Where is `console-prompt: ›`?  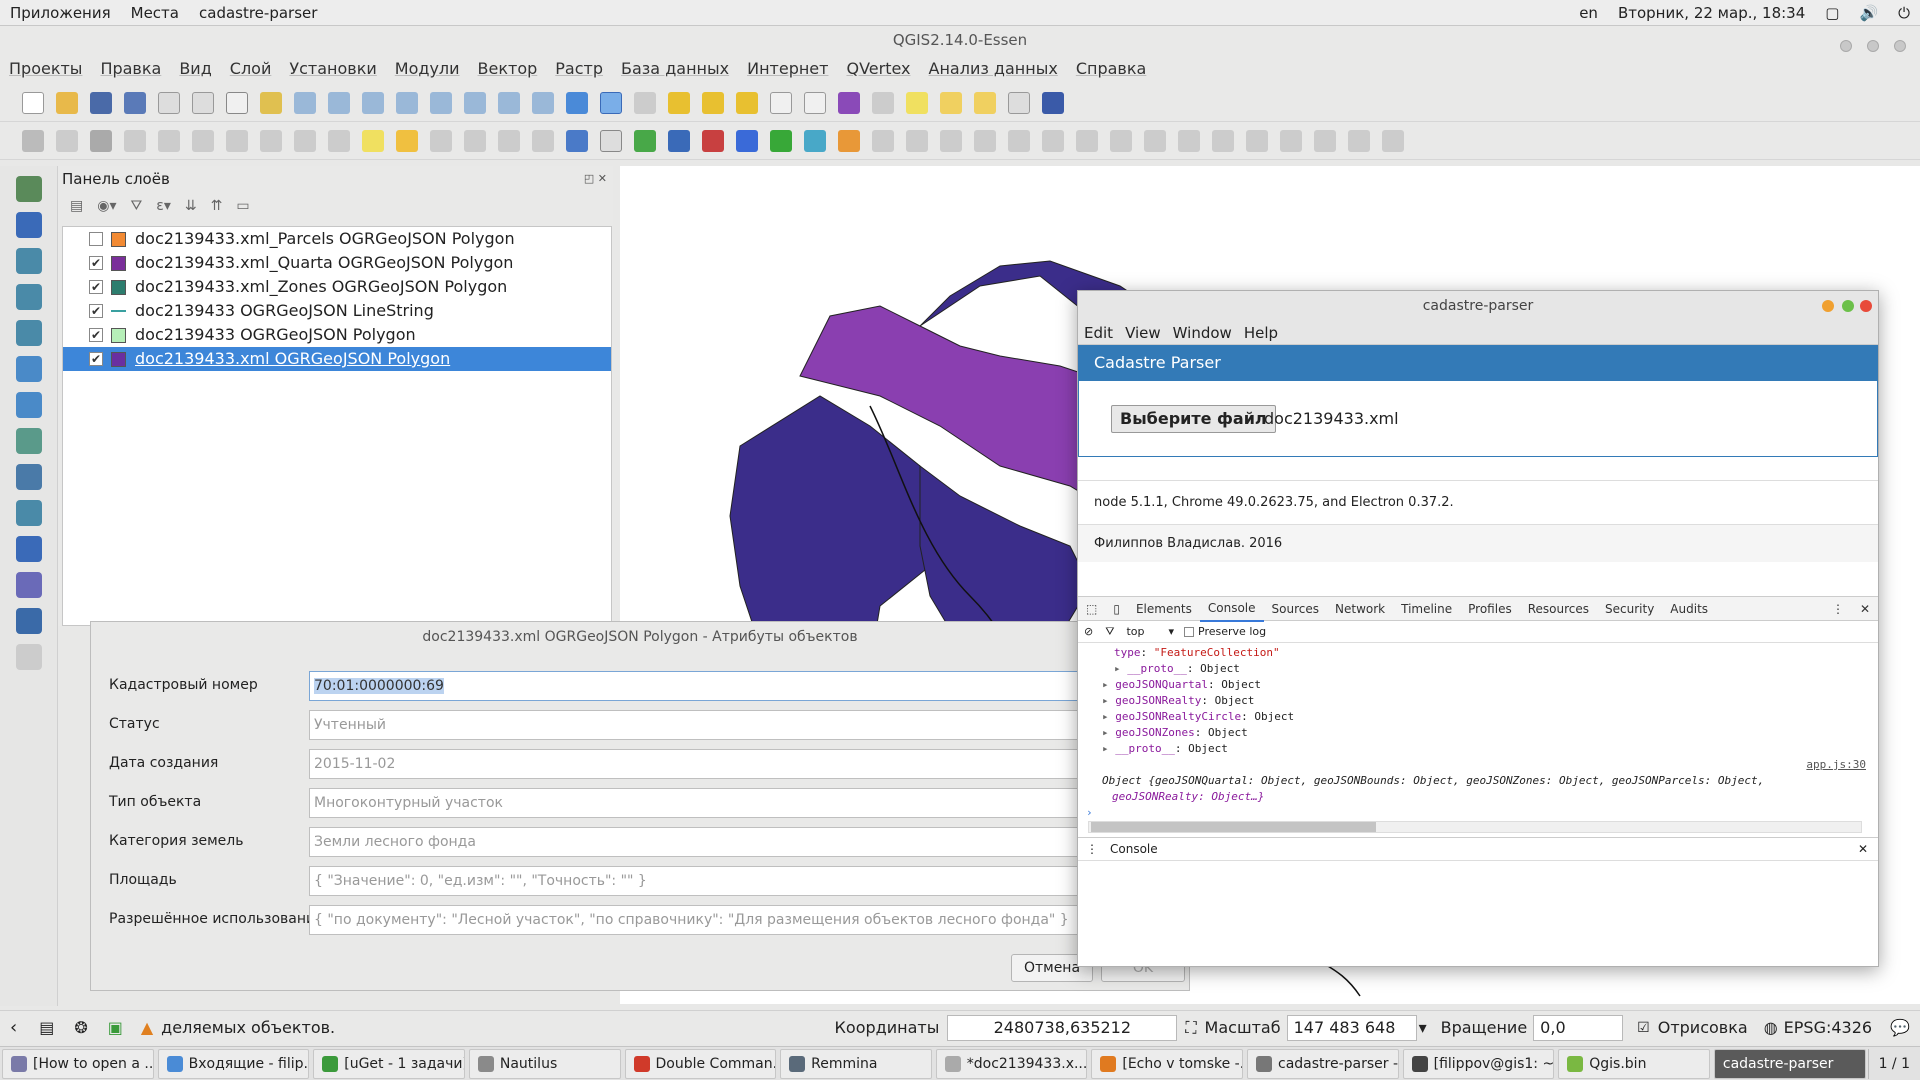 console-prompt: › is located at coordinates (1478, 813).